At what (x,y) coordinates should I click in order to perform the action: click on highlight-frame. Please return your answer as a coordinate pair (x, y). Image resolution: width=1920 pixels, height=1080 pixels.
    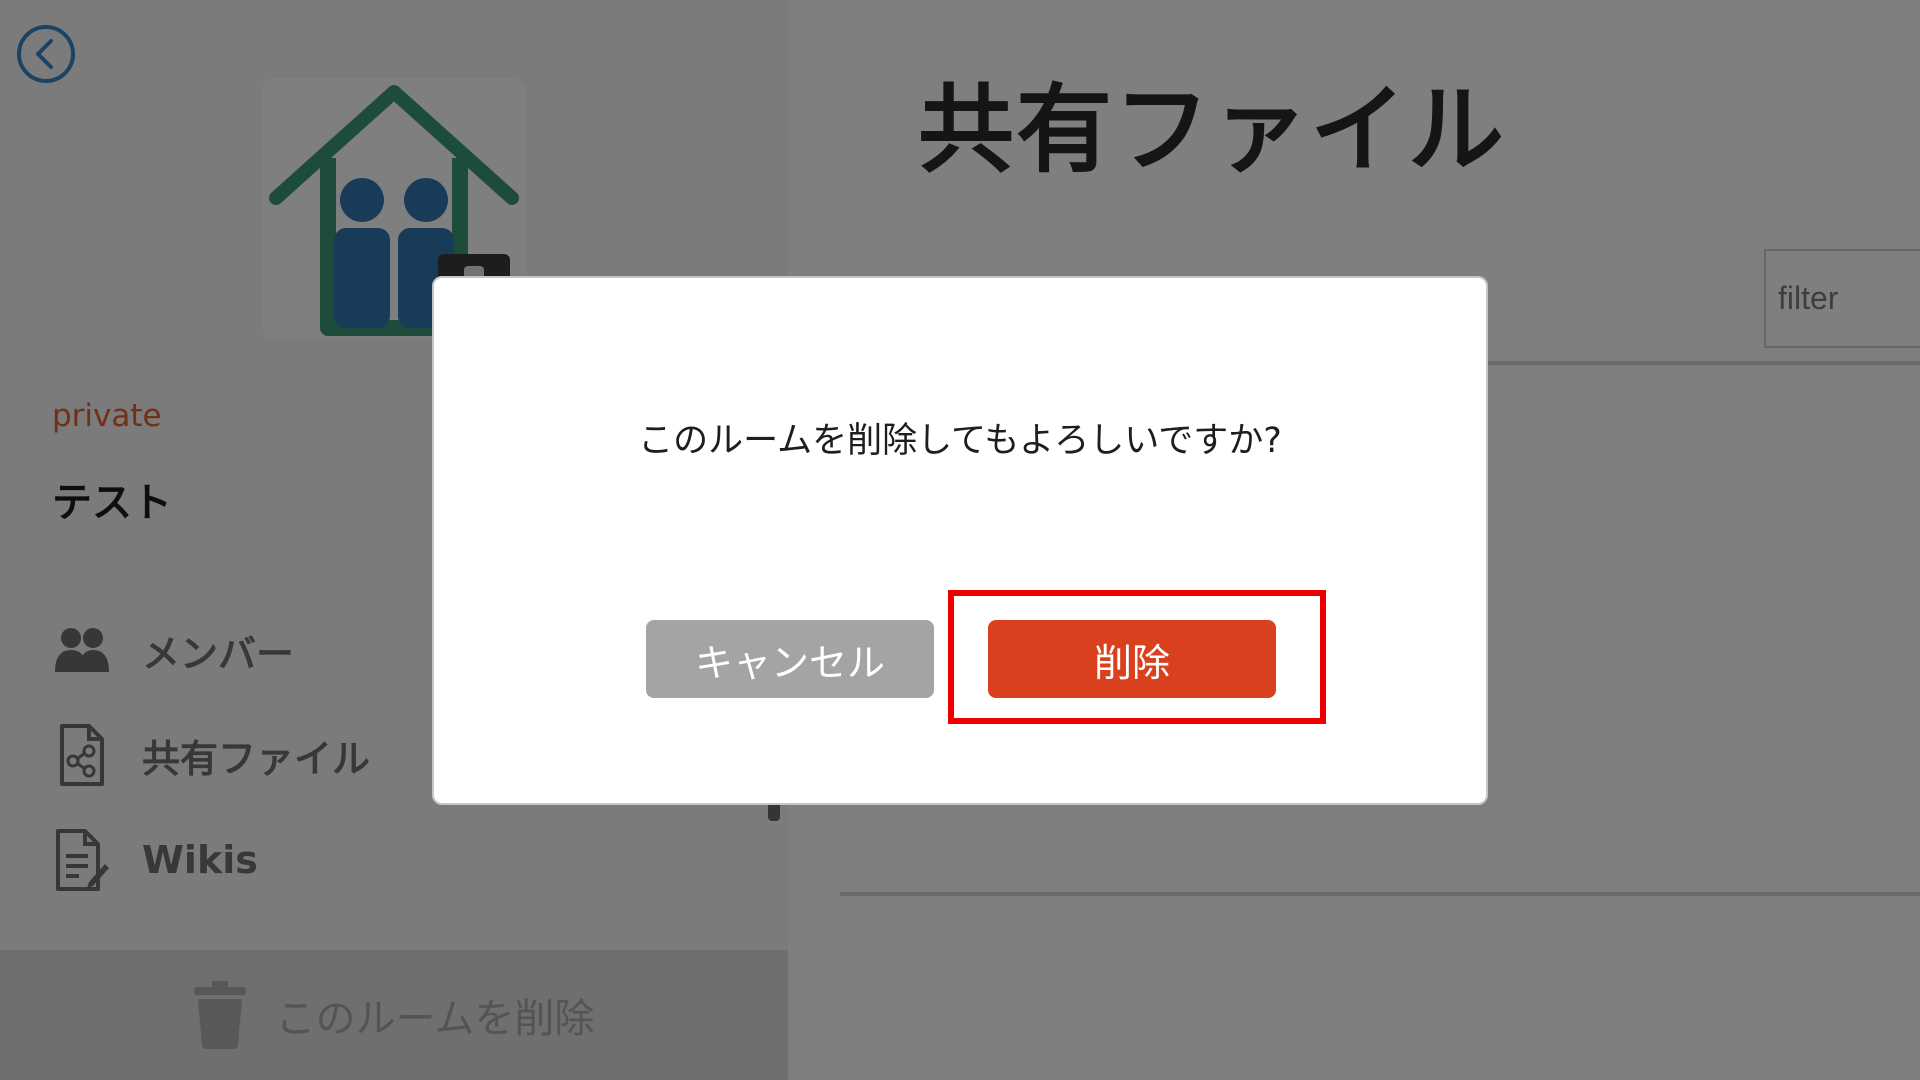
    Looking at the image, I should click on (1137, 657).